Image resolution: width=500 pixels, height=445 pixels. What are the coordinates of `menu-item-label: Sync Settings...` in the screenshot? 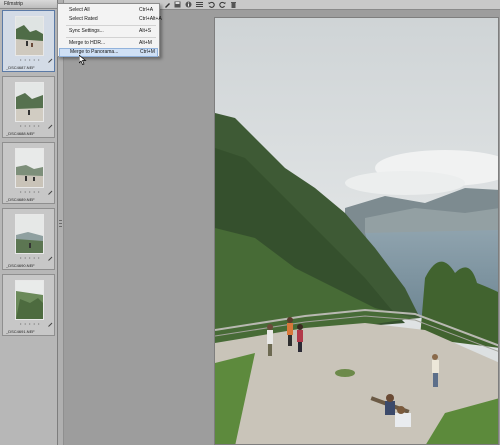 It's located at (86, 31).